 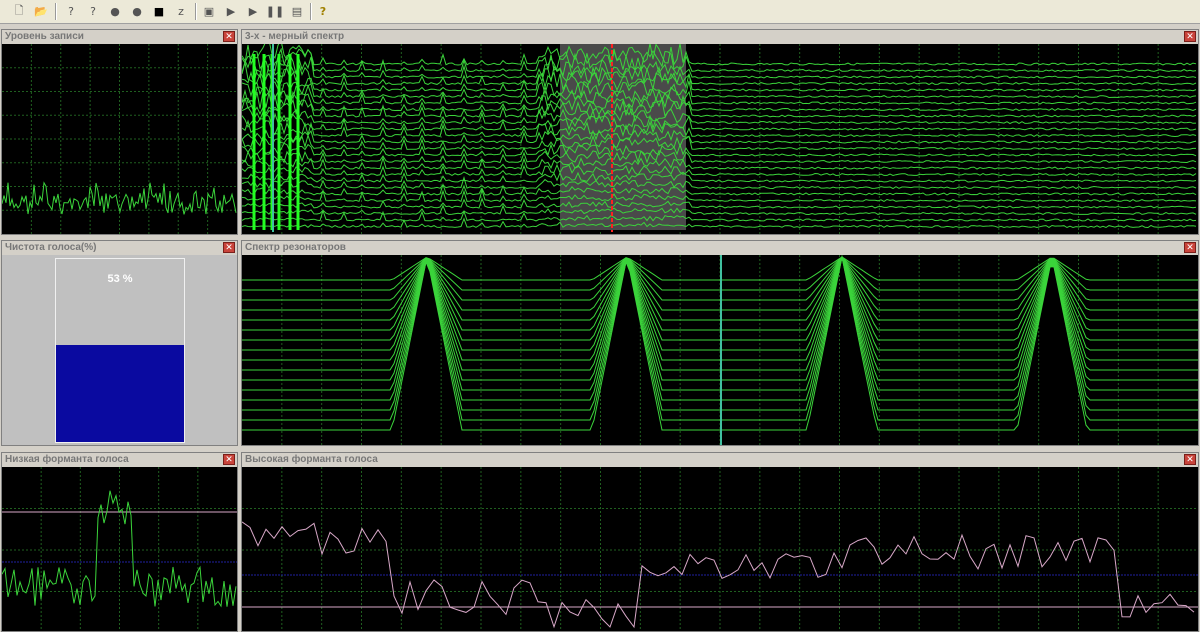 I want to click on pause-icon: ❚❚, so click(x=275, y=11).